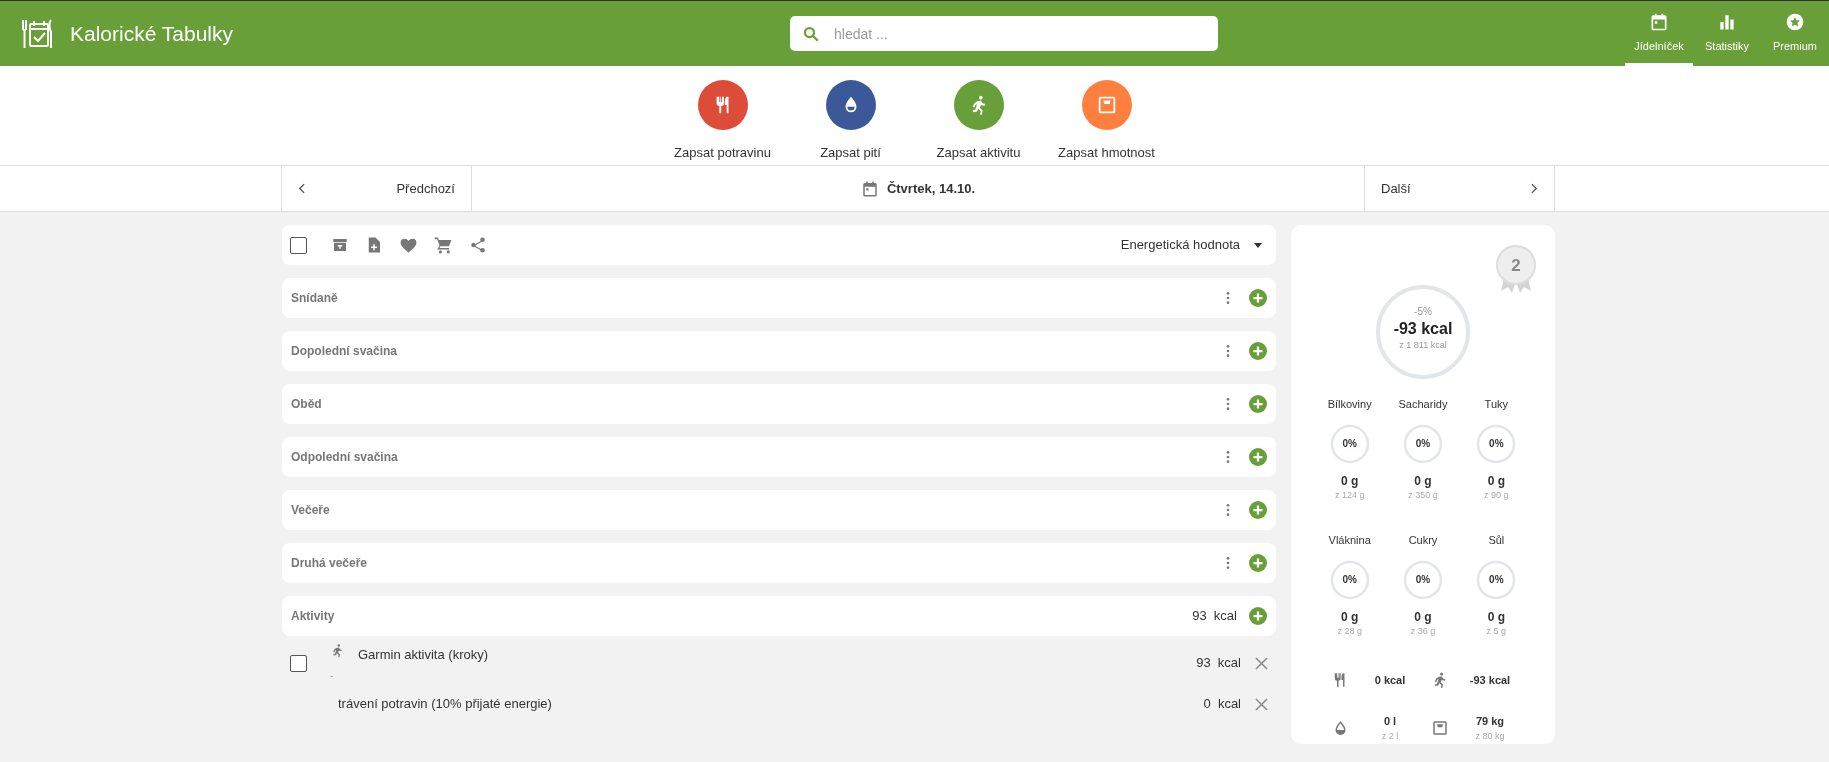 Image resolution: width=1829 pixels, height=762 pixels. I want to click on nutrient-name: Bílkoviny, so click(1349, 404).